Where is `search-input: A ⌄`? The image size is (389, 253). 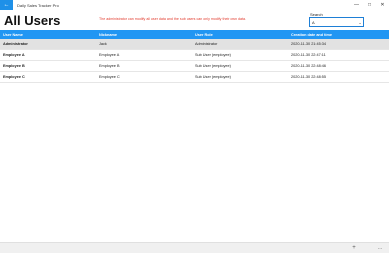
search-input: A ⌄ is located at coordinates (336, 22).